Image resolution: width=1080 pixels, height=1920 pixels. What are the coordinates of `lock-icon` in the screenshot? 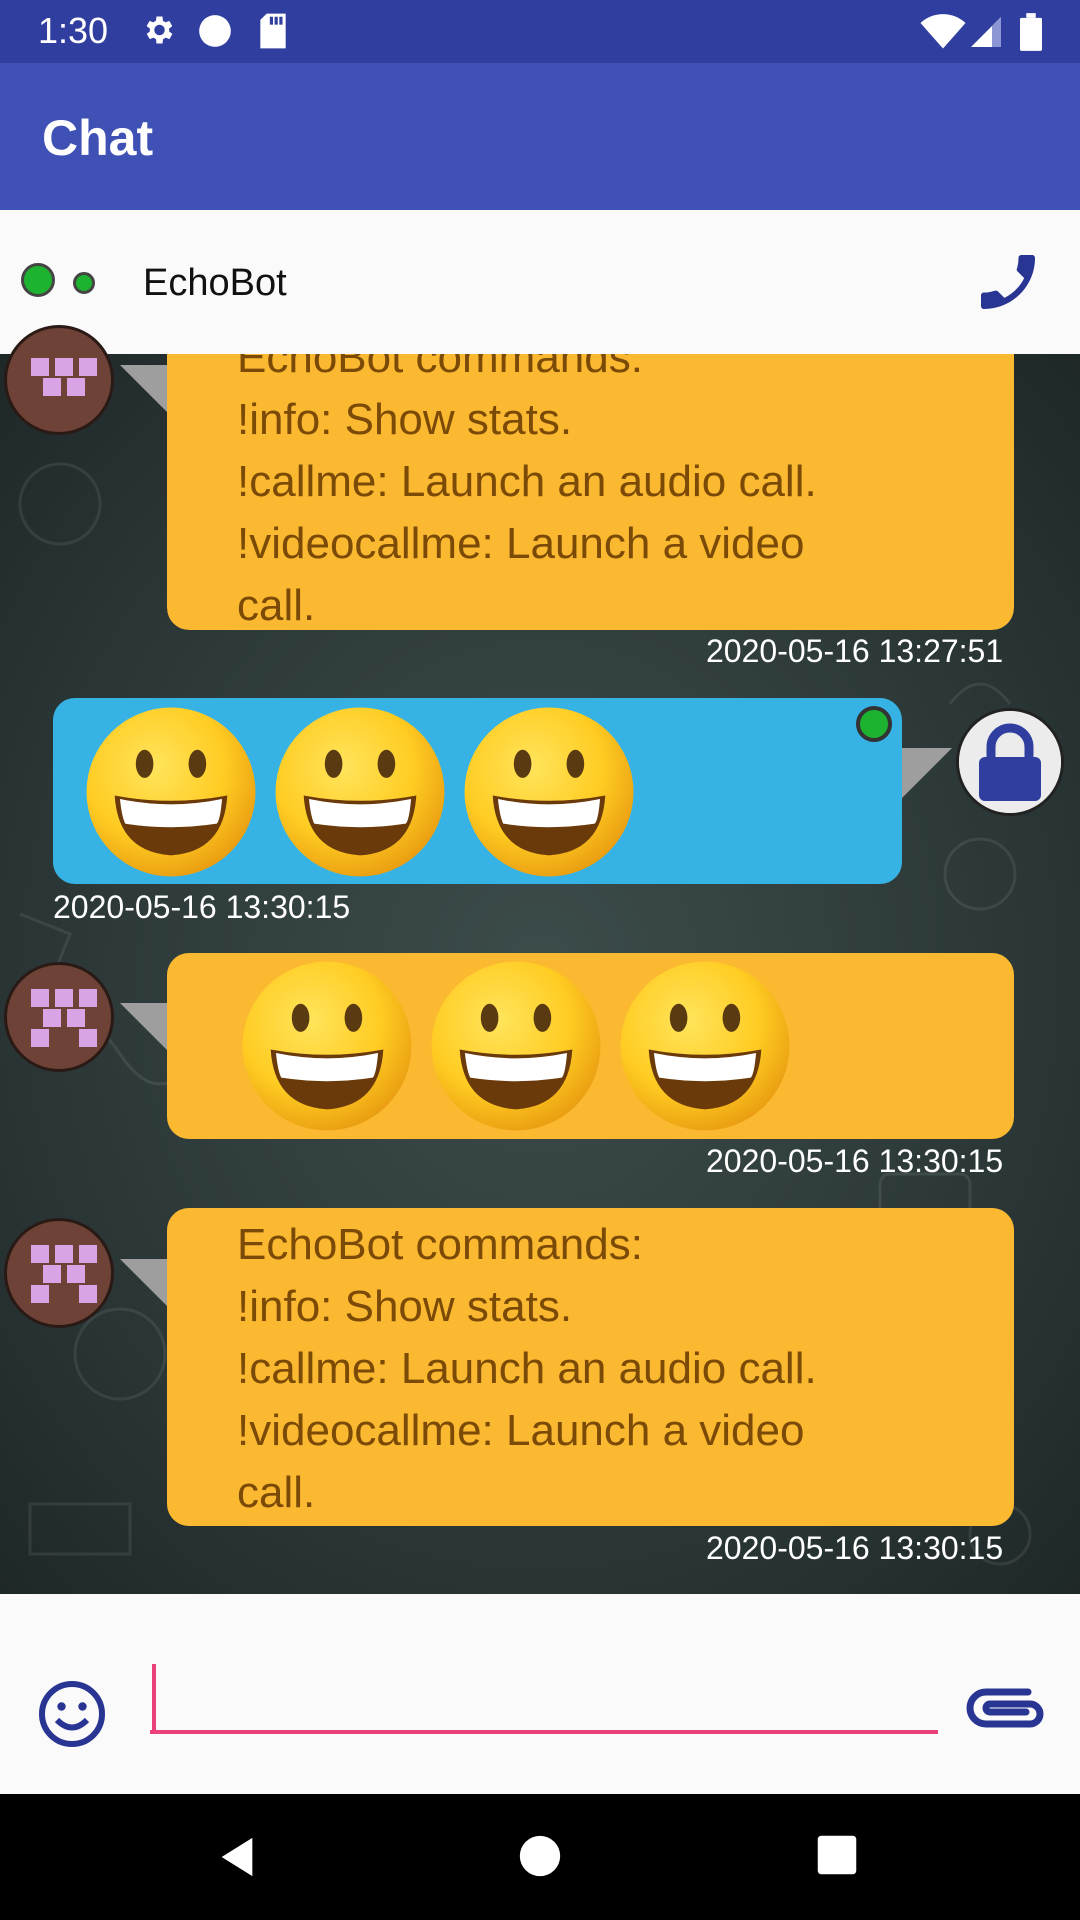 It's located at (1010, 762).